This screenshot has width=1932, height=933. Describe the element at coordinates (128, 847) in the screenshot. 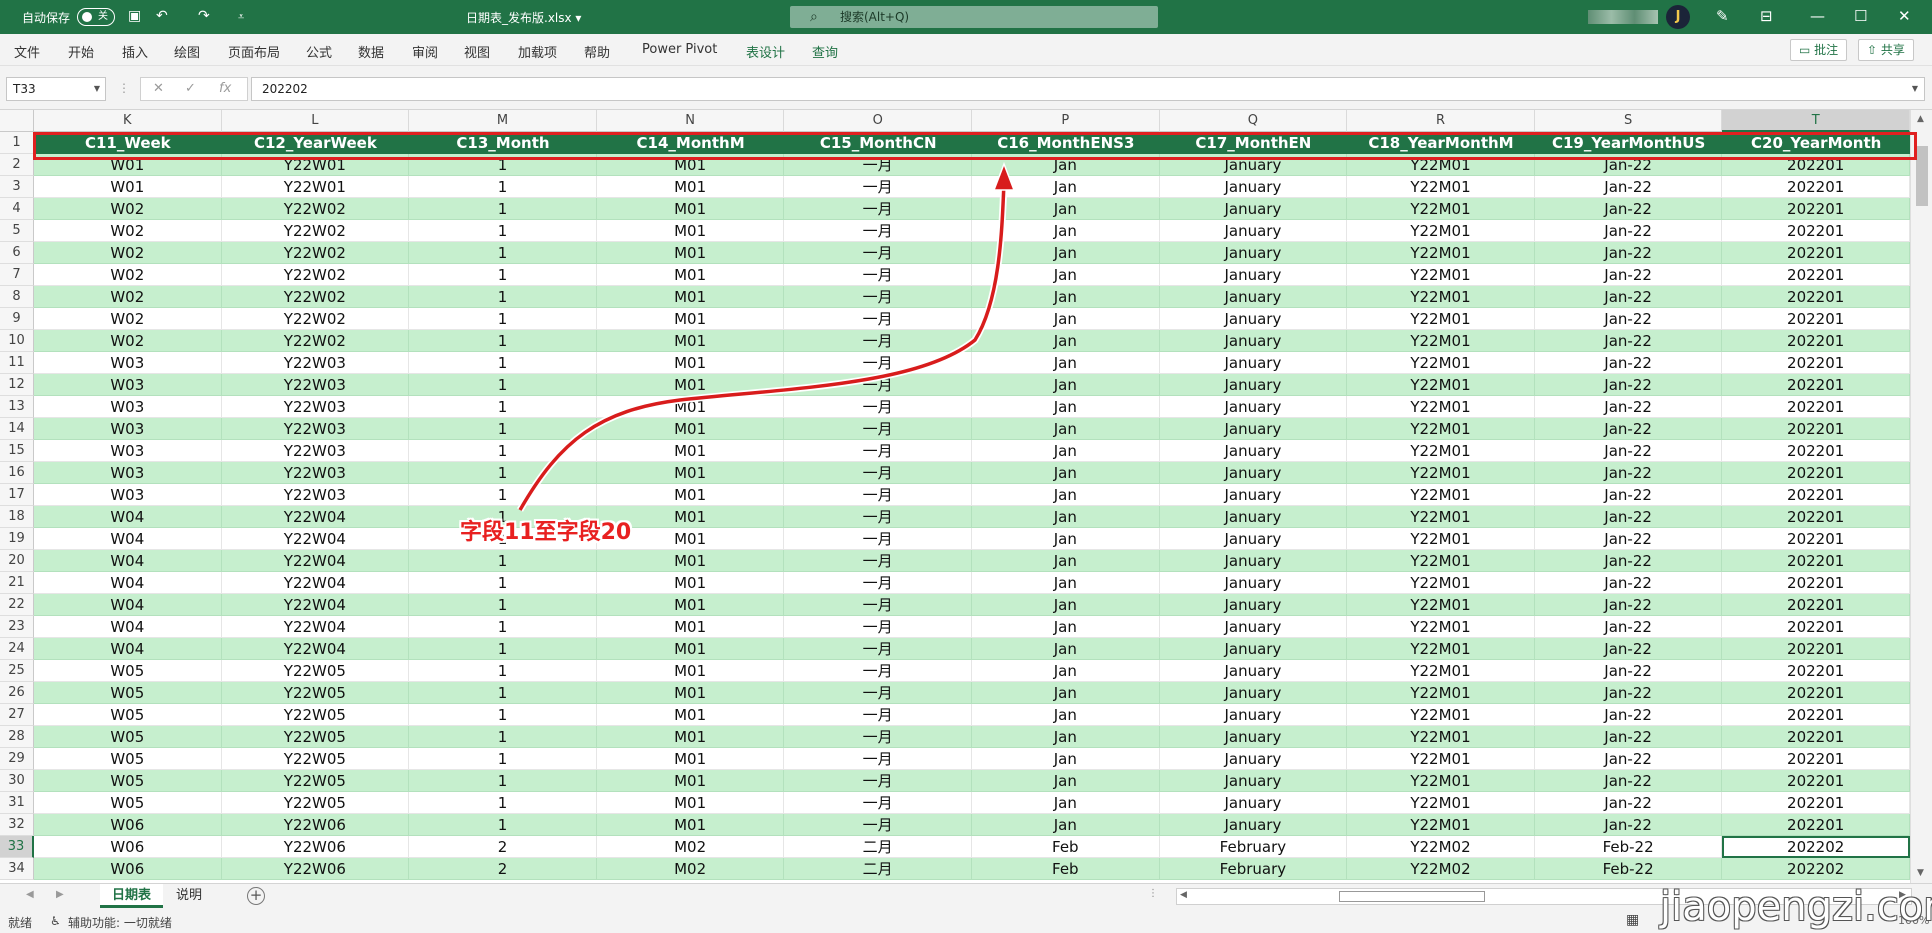

I see `table-cell: W06` at that location.